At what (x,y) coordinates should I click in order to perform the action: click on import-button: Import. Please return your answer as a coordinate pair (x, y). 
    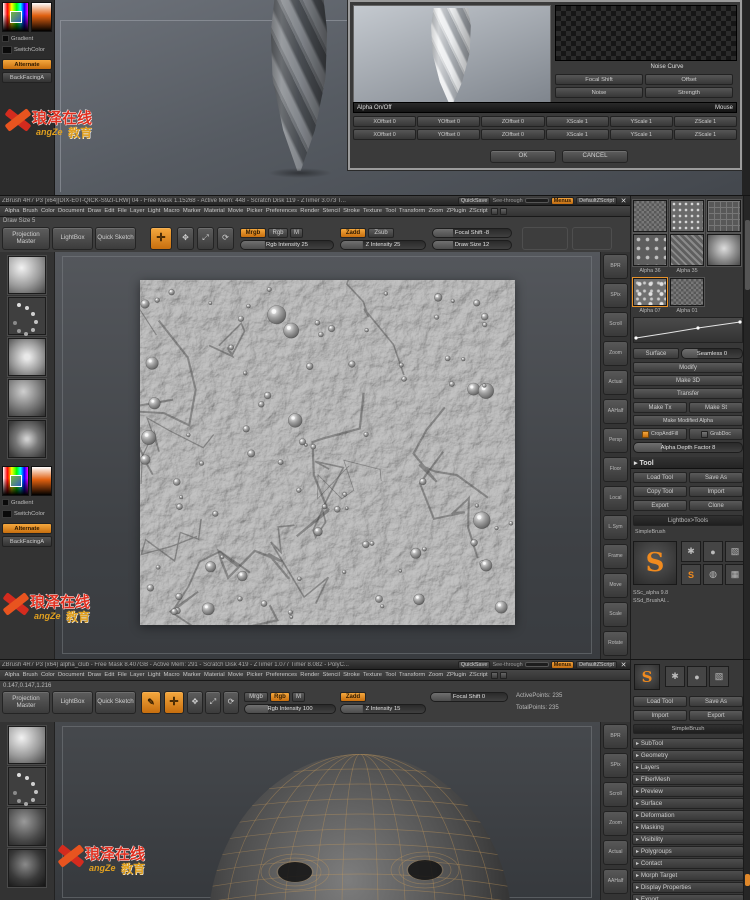
    Looking at the image, I should click on (660, 715).